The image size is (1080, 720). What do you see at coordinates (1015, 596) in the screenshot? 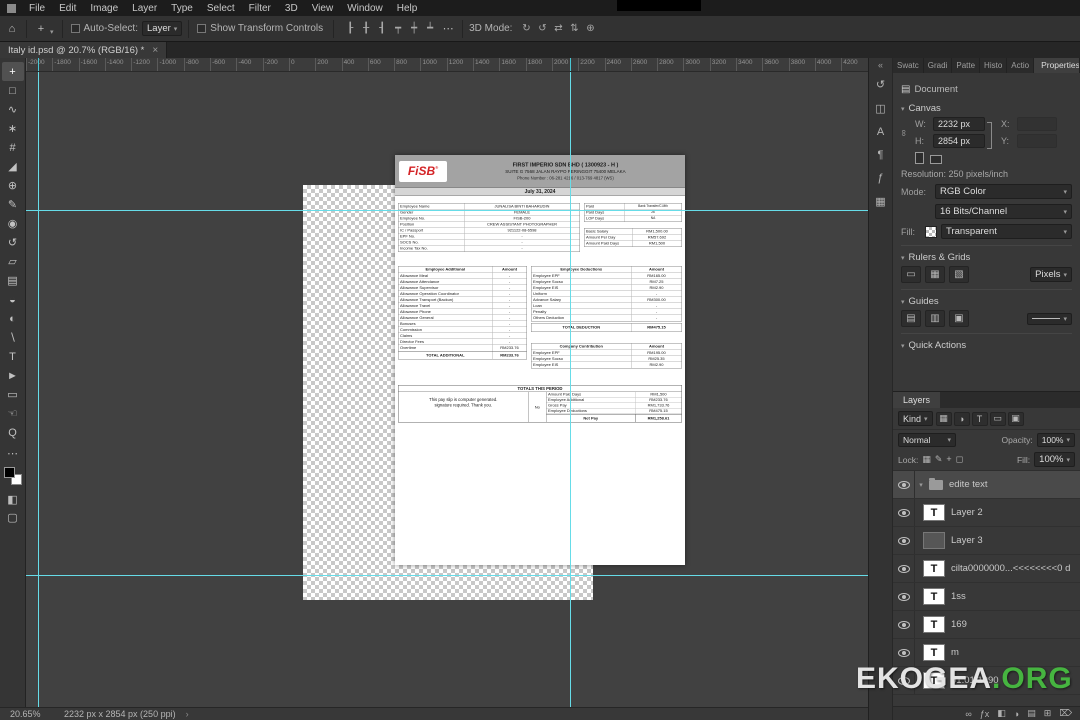
I see `layer-name: 1ss` at bounding box center [1015, 596].